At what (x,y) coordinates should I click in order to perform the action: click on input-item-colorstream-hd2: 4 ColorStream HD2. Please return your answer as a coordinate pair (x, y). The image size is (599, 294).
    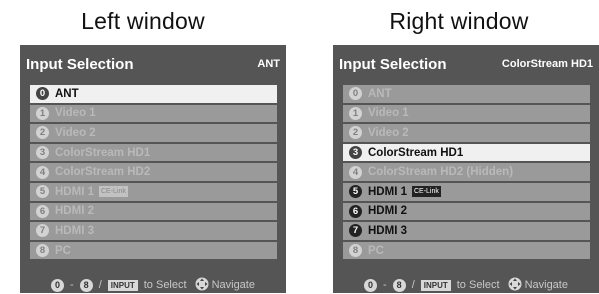
    Looking at the image, I should click on (153, 172).